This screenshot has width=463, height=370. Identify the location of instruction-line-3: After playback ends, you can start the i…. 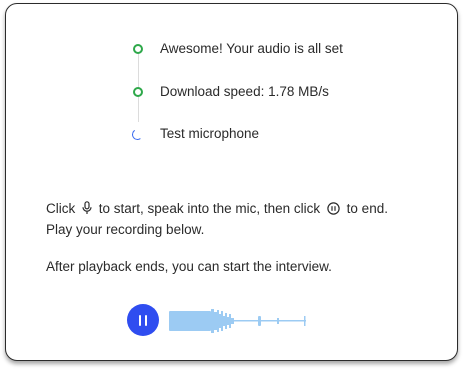
(189, 266).